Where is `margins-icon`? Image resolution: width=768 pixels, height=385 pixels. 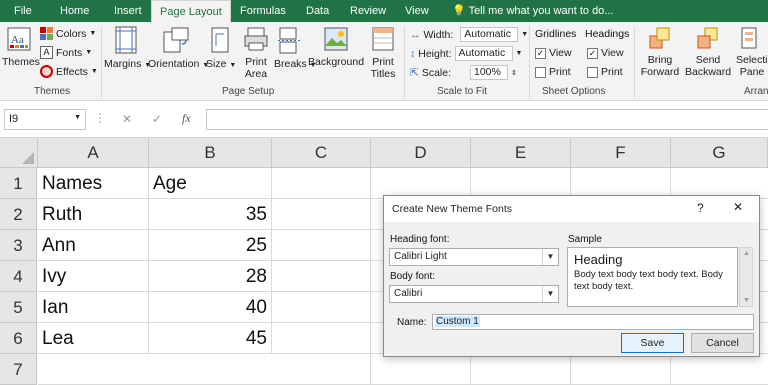 margins-icon is located at coordinates (126, 40).